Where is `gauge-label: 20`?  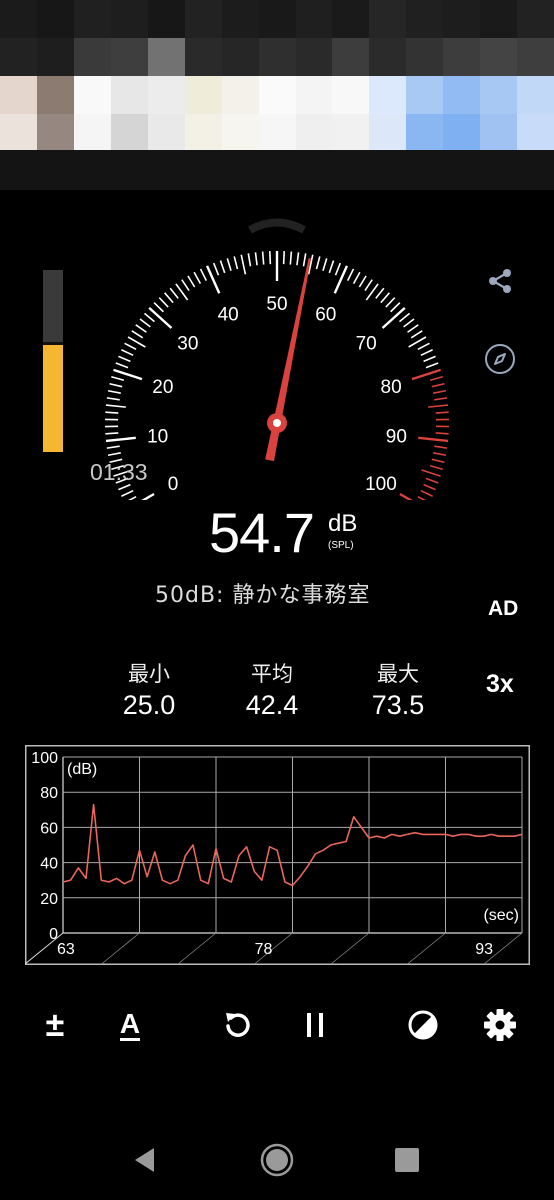
gauge-label: 20 is located at coordinates (162, 387).